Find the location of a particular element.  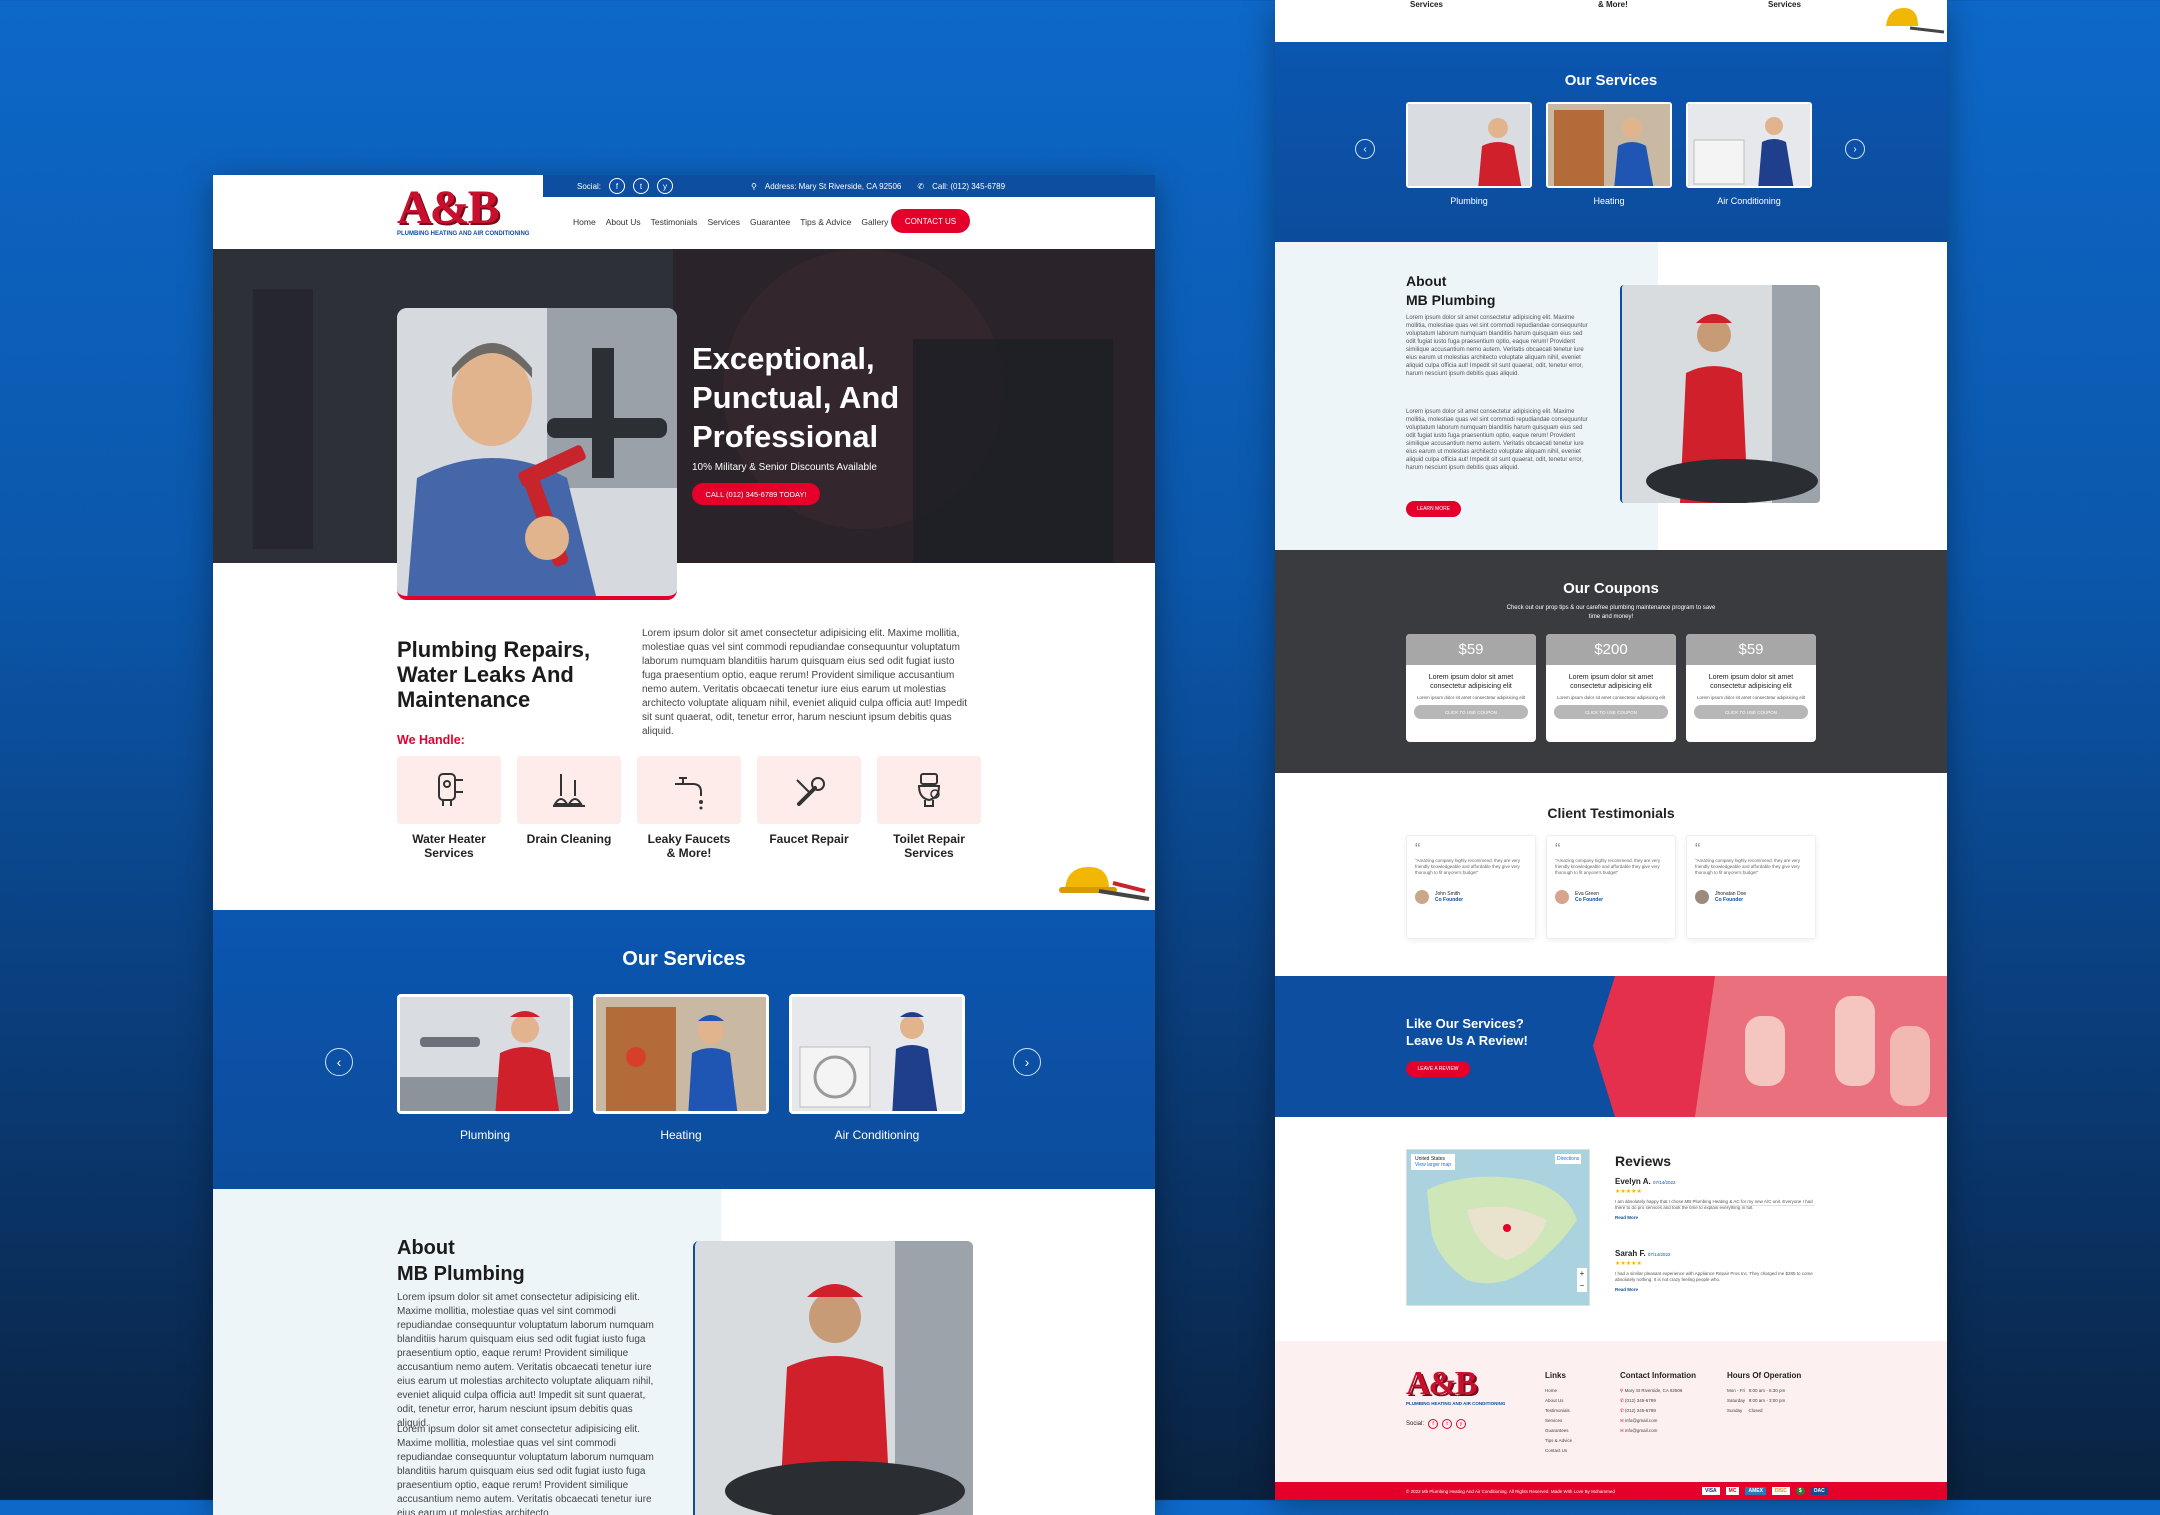

footer-yelp-icon: y is located at coordinates (1461, 1424).